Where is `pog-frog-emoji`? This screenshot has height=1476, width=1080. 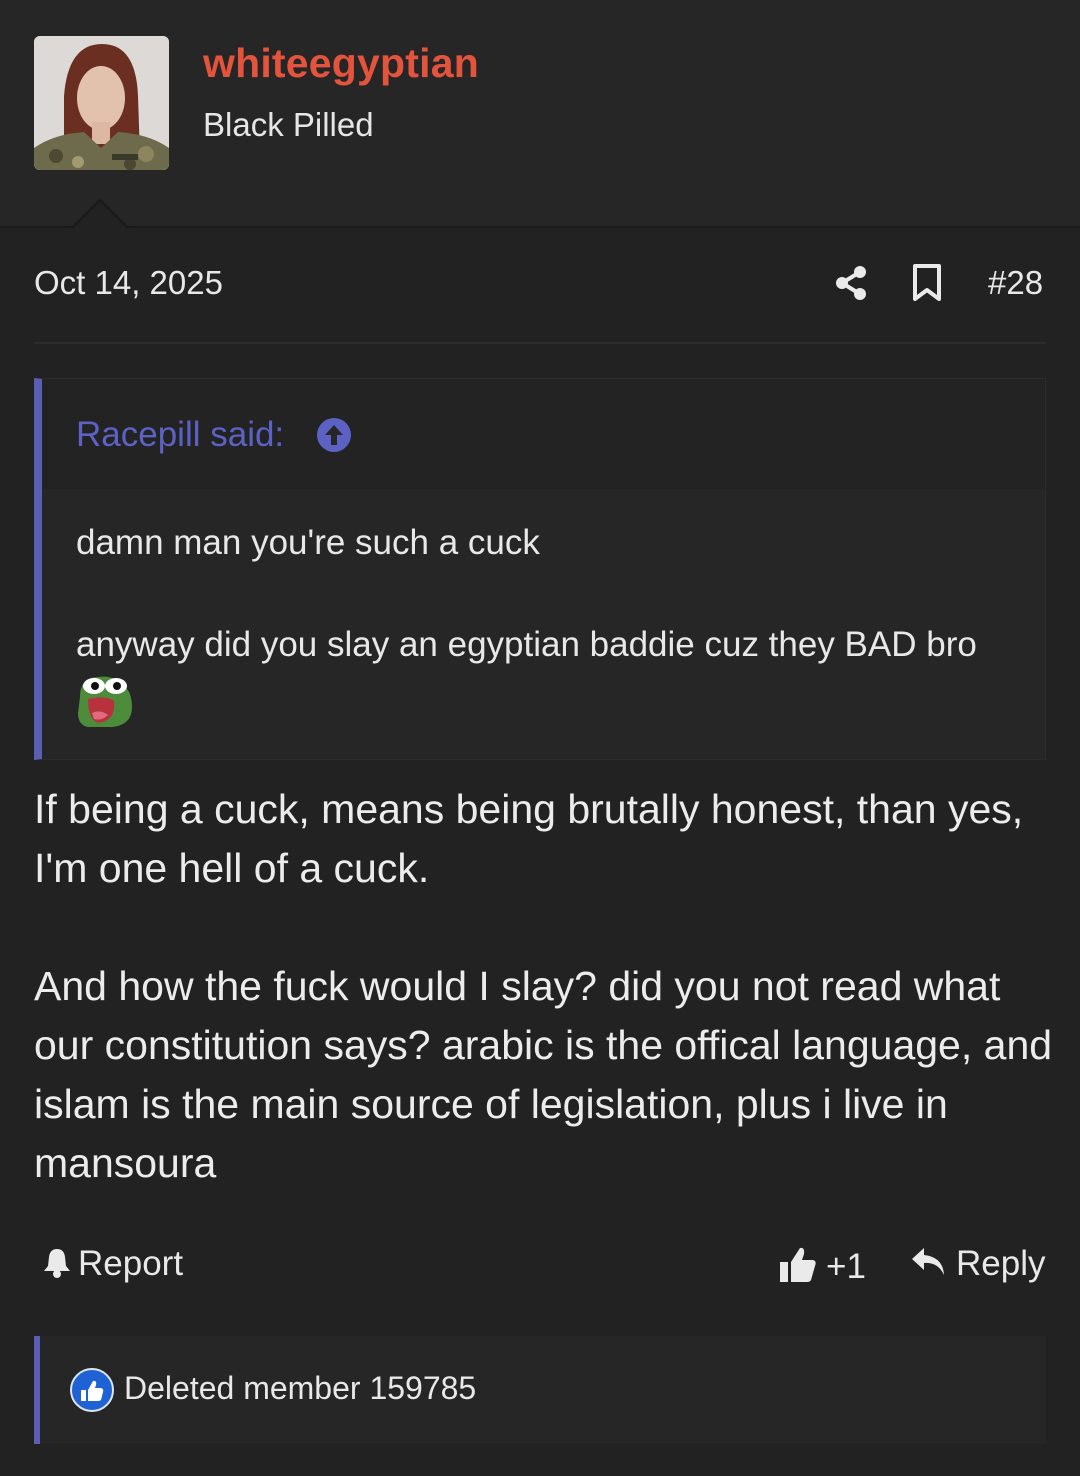
pog-frog-emoji is located at coordinates (105, 700).